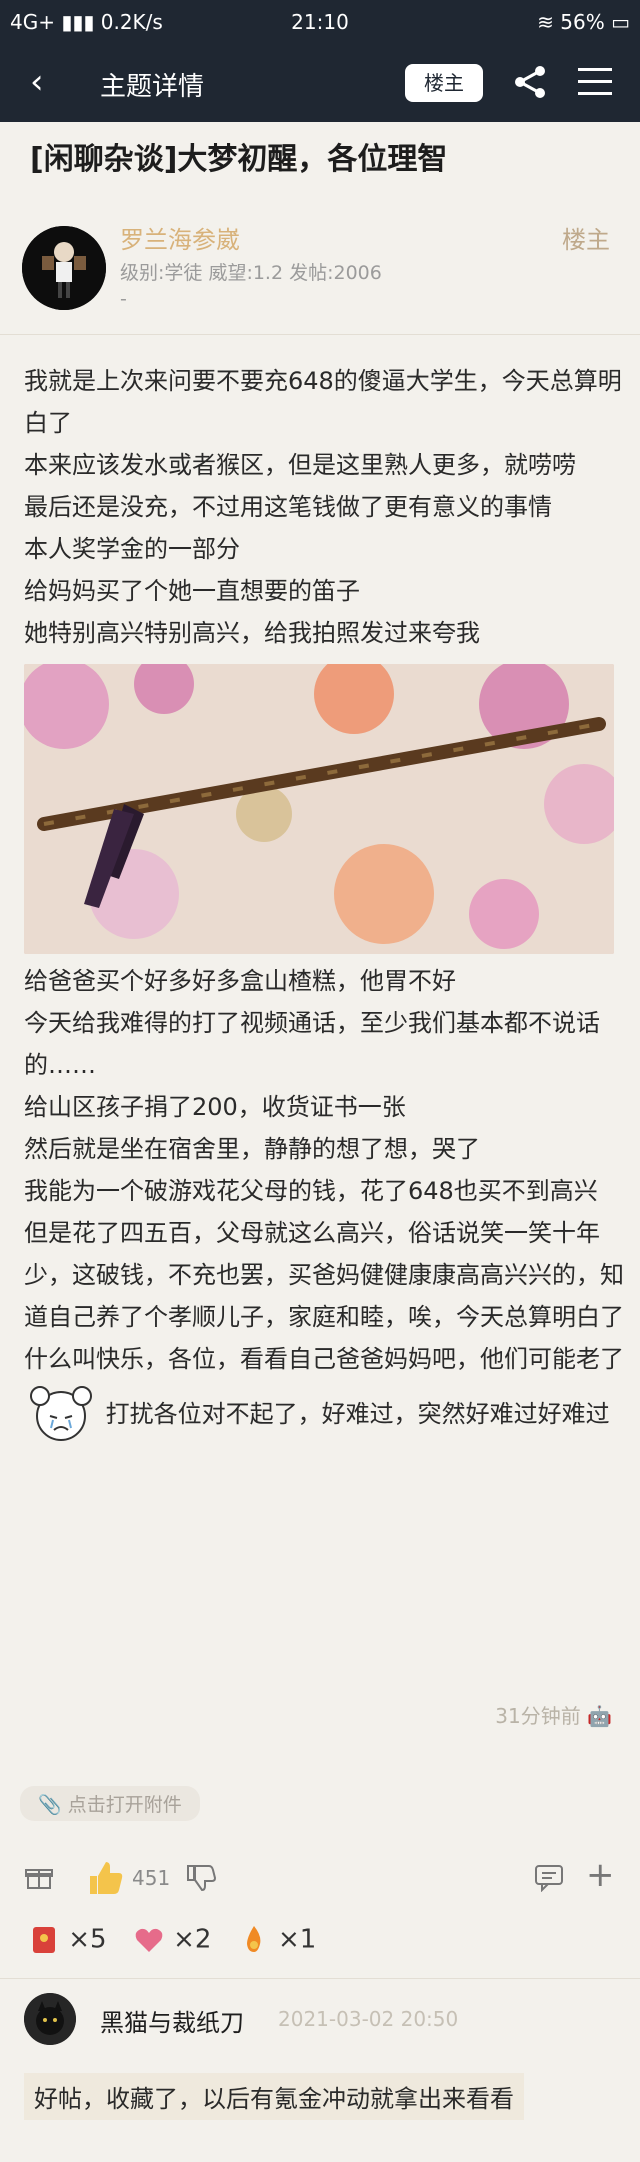 This screenshot has width=640, height=2162. Describe the element at coordinates (172, 1940) in the screenshot. I see `gift-item: ×2` at that location.